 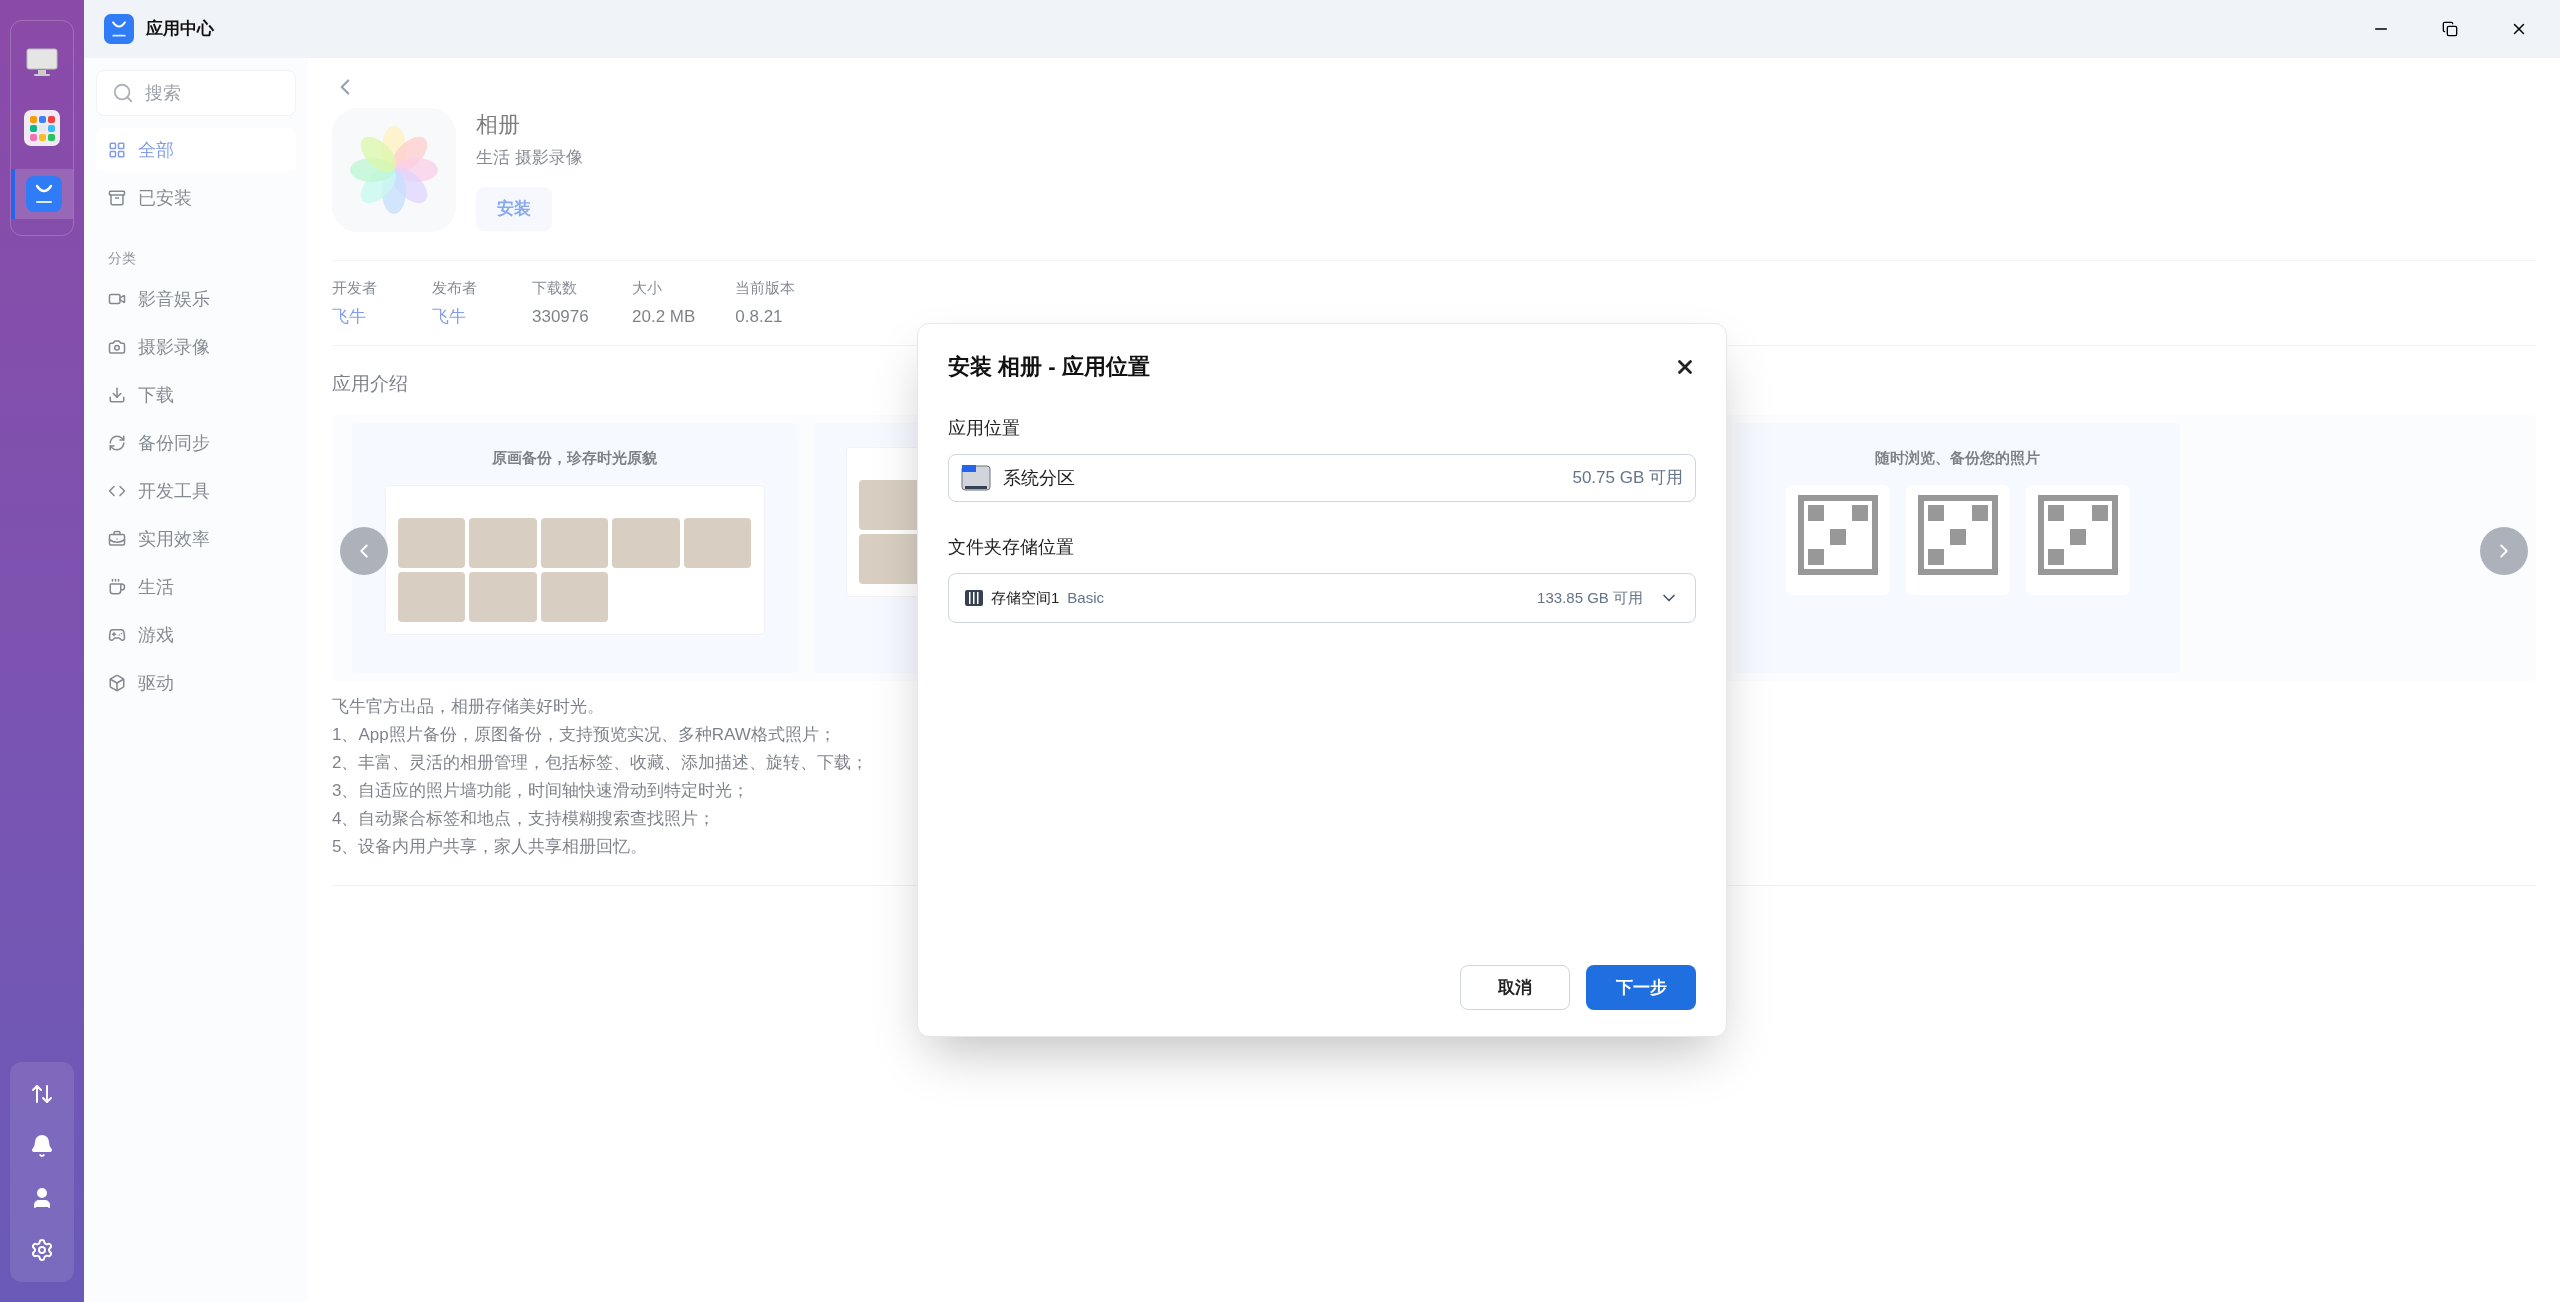 I want to click on volume-tag: Basic, so click(x=1086, y=598).